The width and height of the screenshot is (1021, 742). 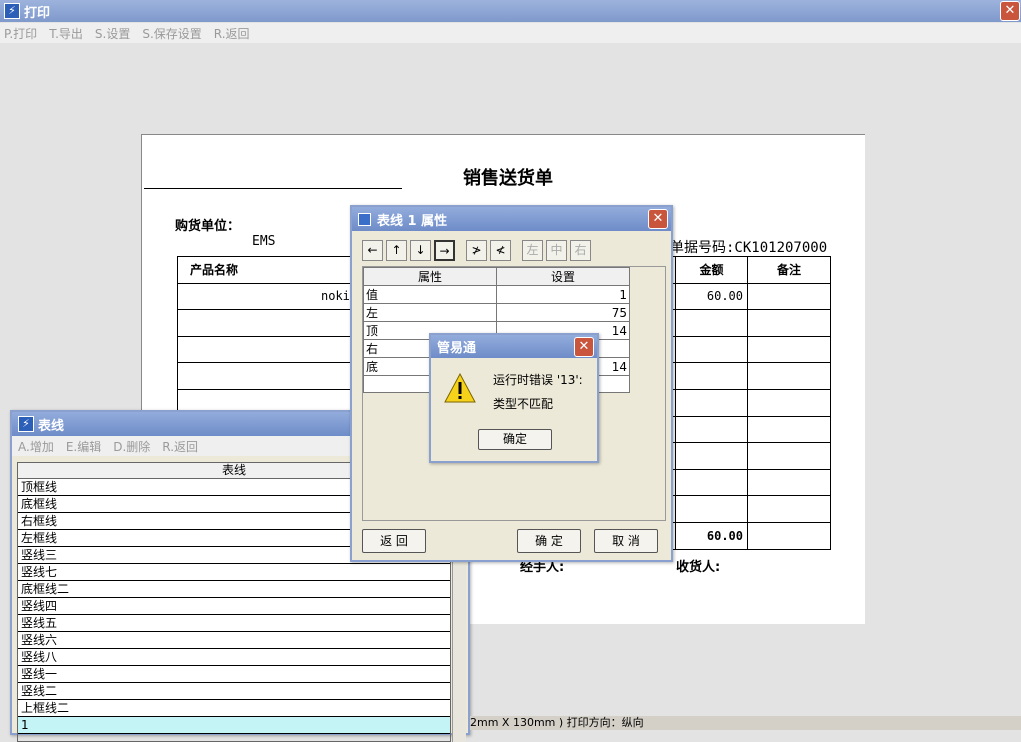 I want to click on move-right-button: →, so click(x=444, y=250).